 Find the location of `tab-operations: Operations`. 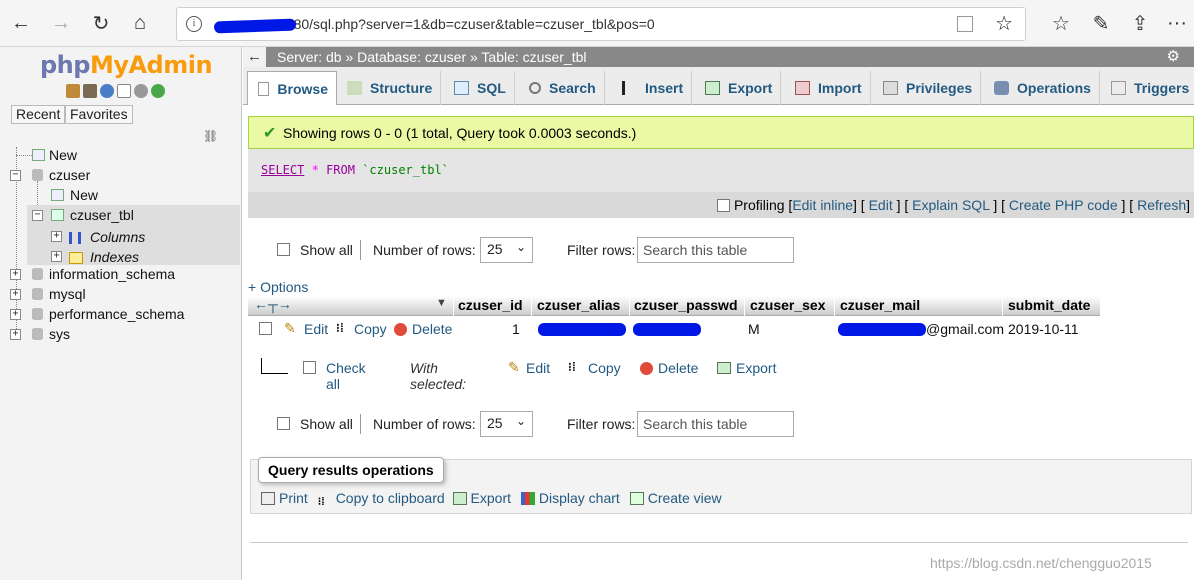

tab-operations: Operations is located at coordinates (1042, 88).